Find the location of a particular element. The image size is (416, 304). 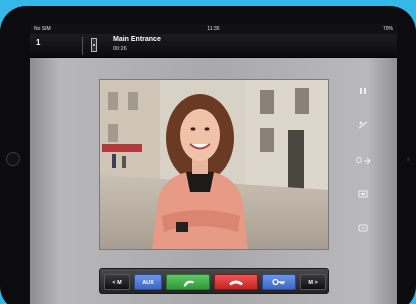

status-time: 11:35 is located at coordinates (213, 29).